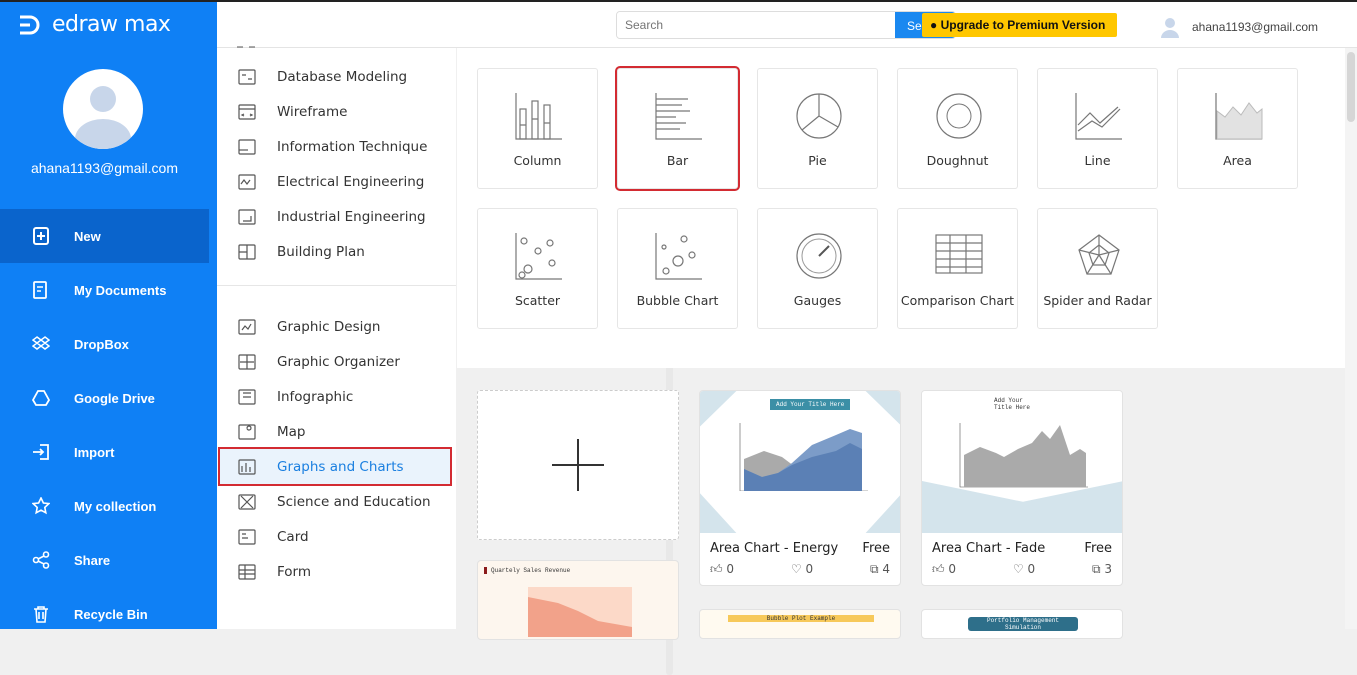  I want to click on sidebar-item-recycle-bin: Recycle Bin, so click(104, 614).